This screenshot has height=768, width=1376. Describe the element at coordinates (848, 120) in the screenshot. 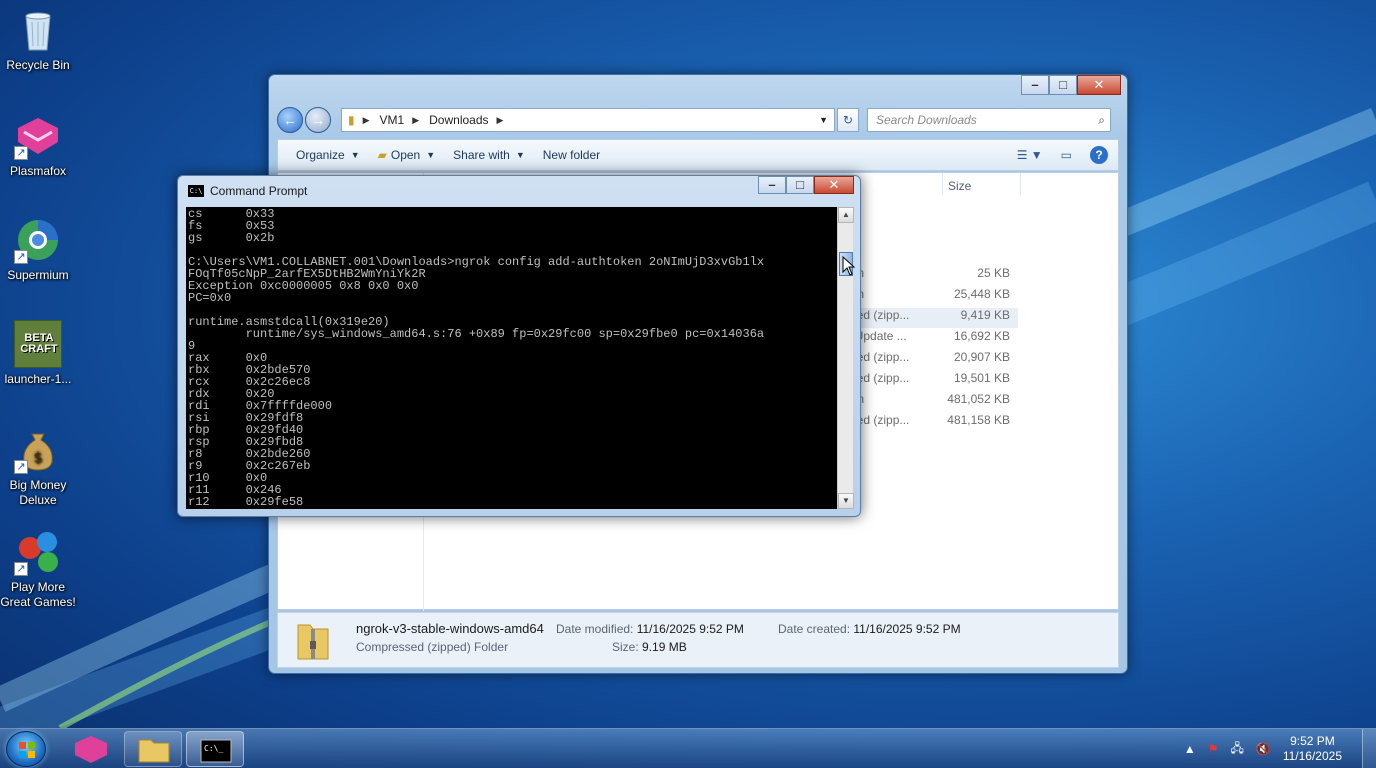

I see `refresh-button: ↻` at that location.